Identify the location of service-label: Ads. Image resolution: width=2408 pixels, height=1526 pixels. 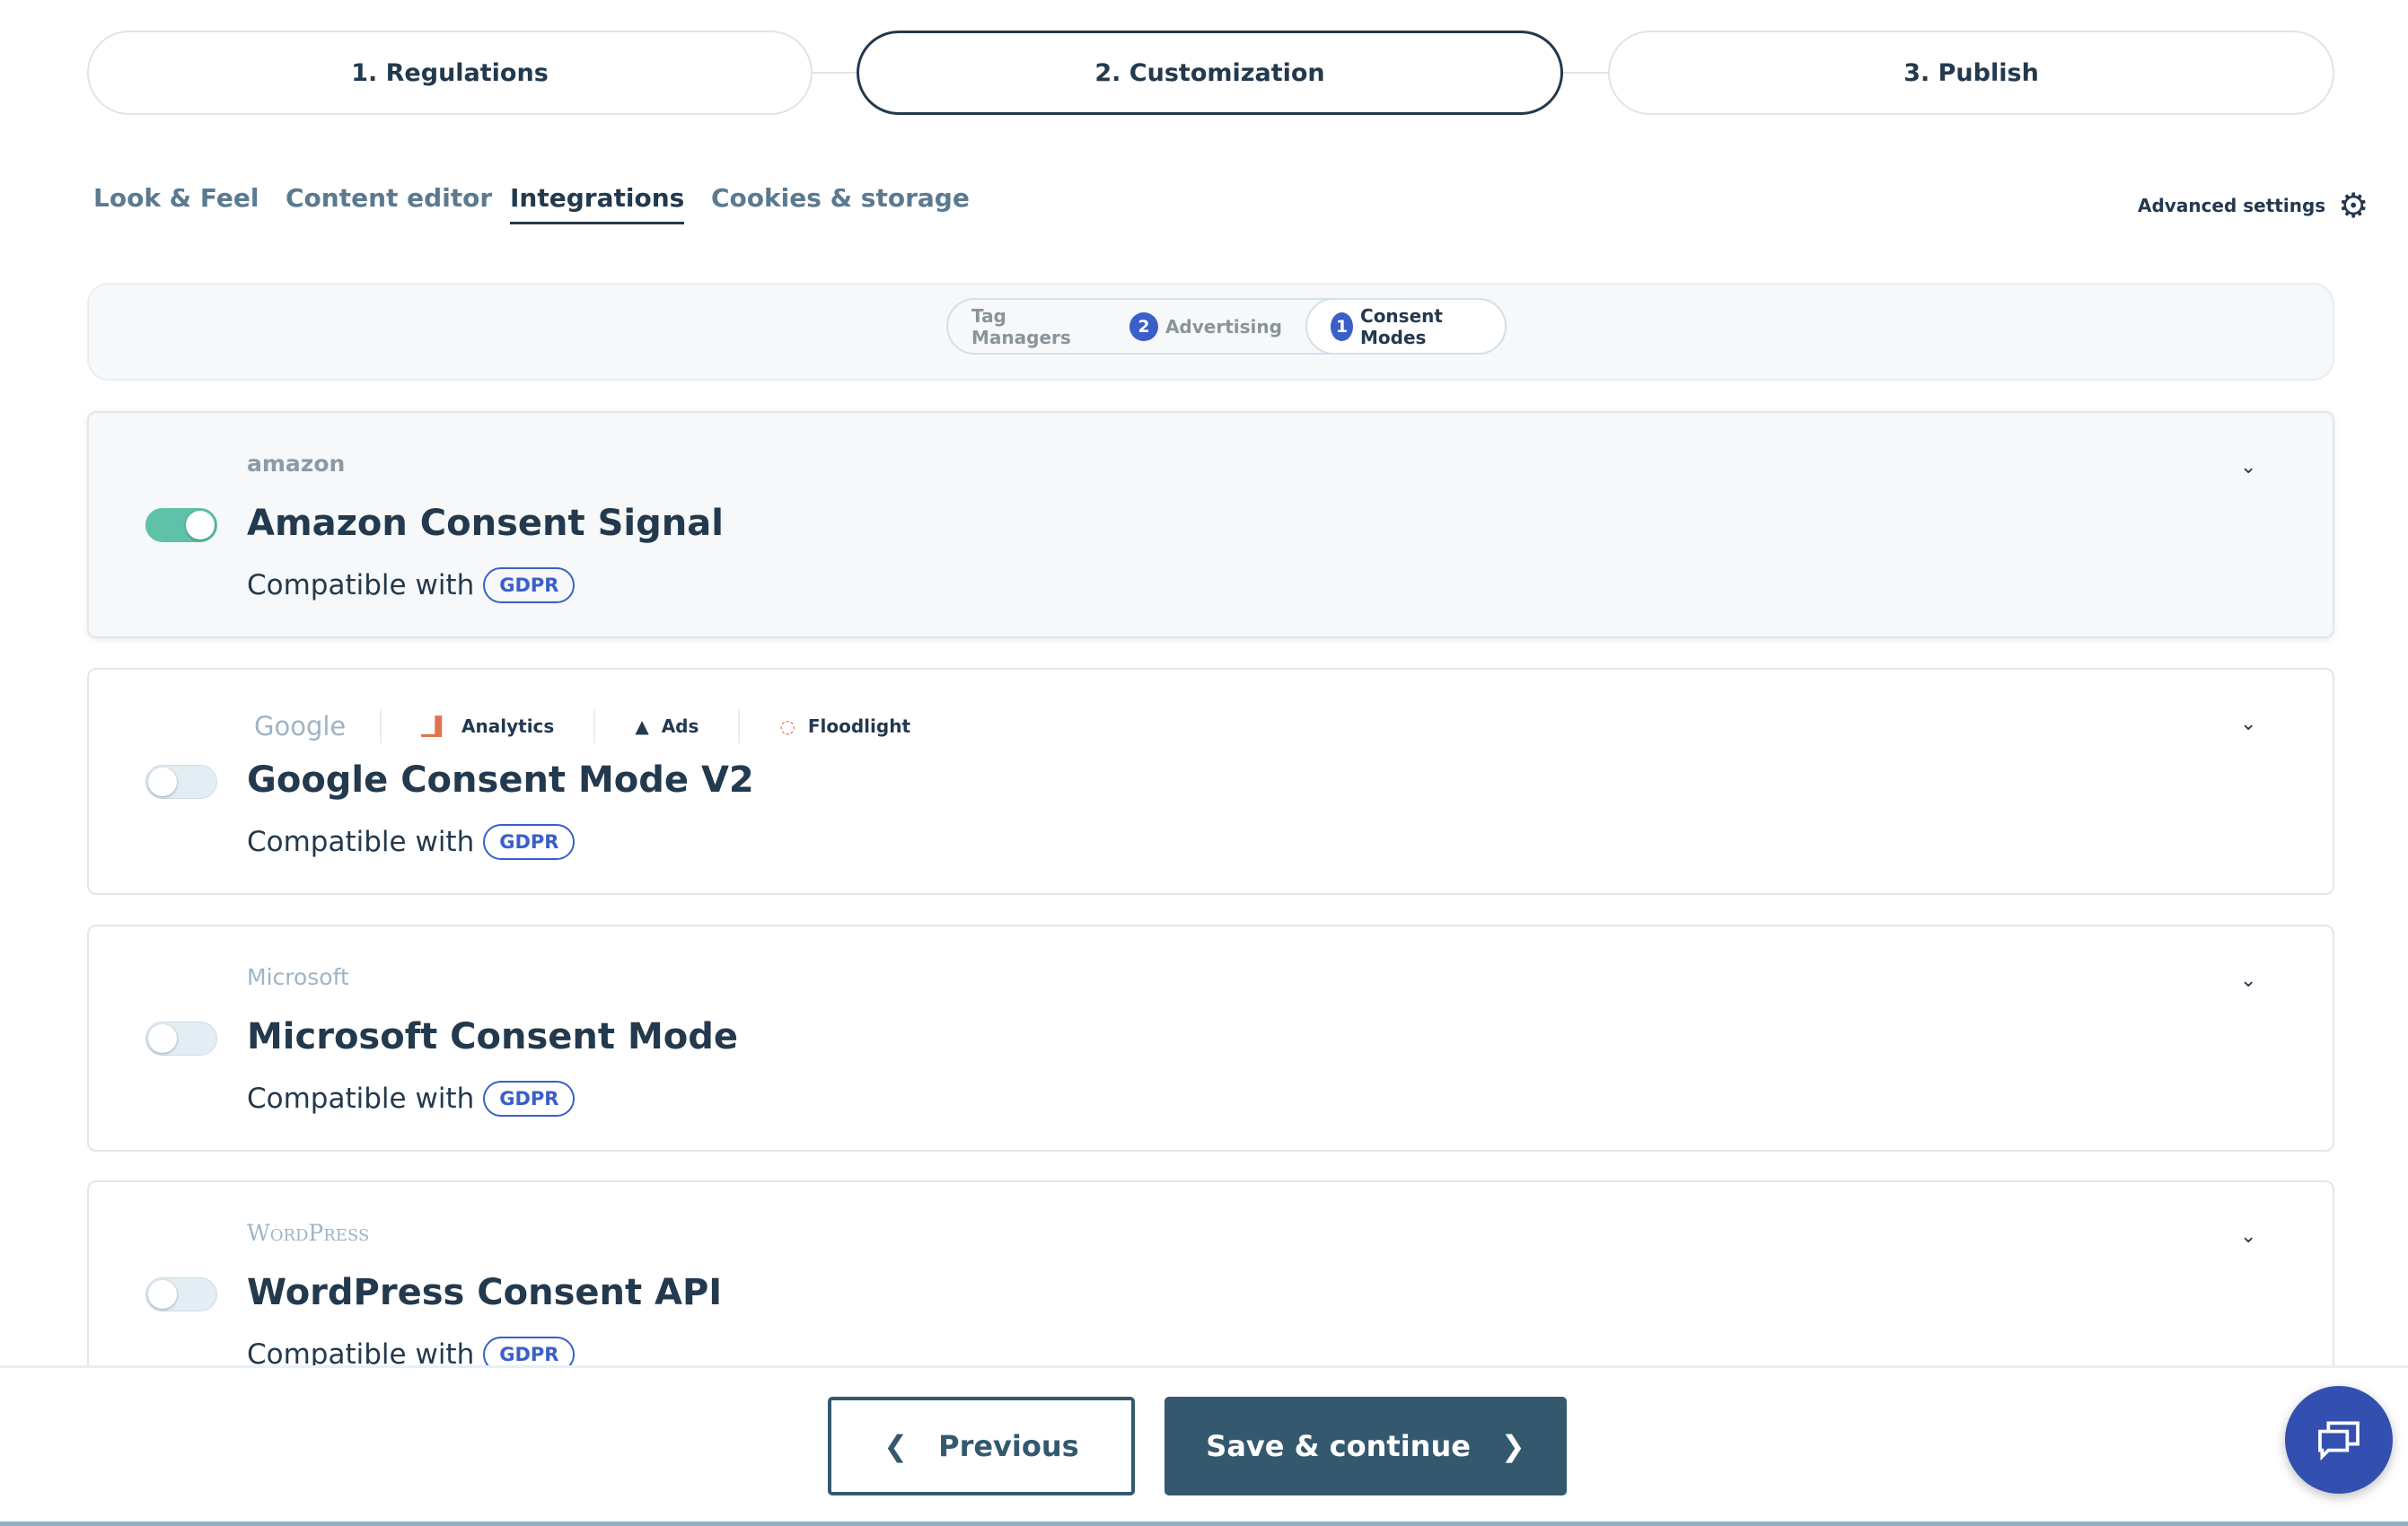
(680, 726).